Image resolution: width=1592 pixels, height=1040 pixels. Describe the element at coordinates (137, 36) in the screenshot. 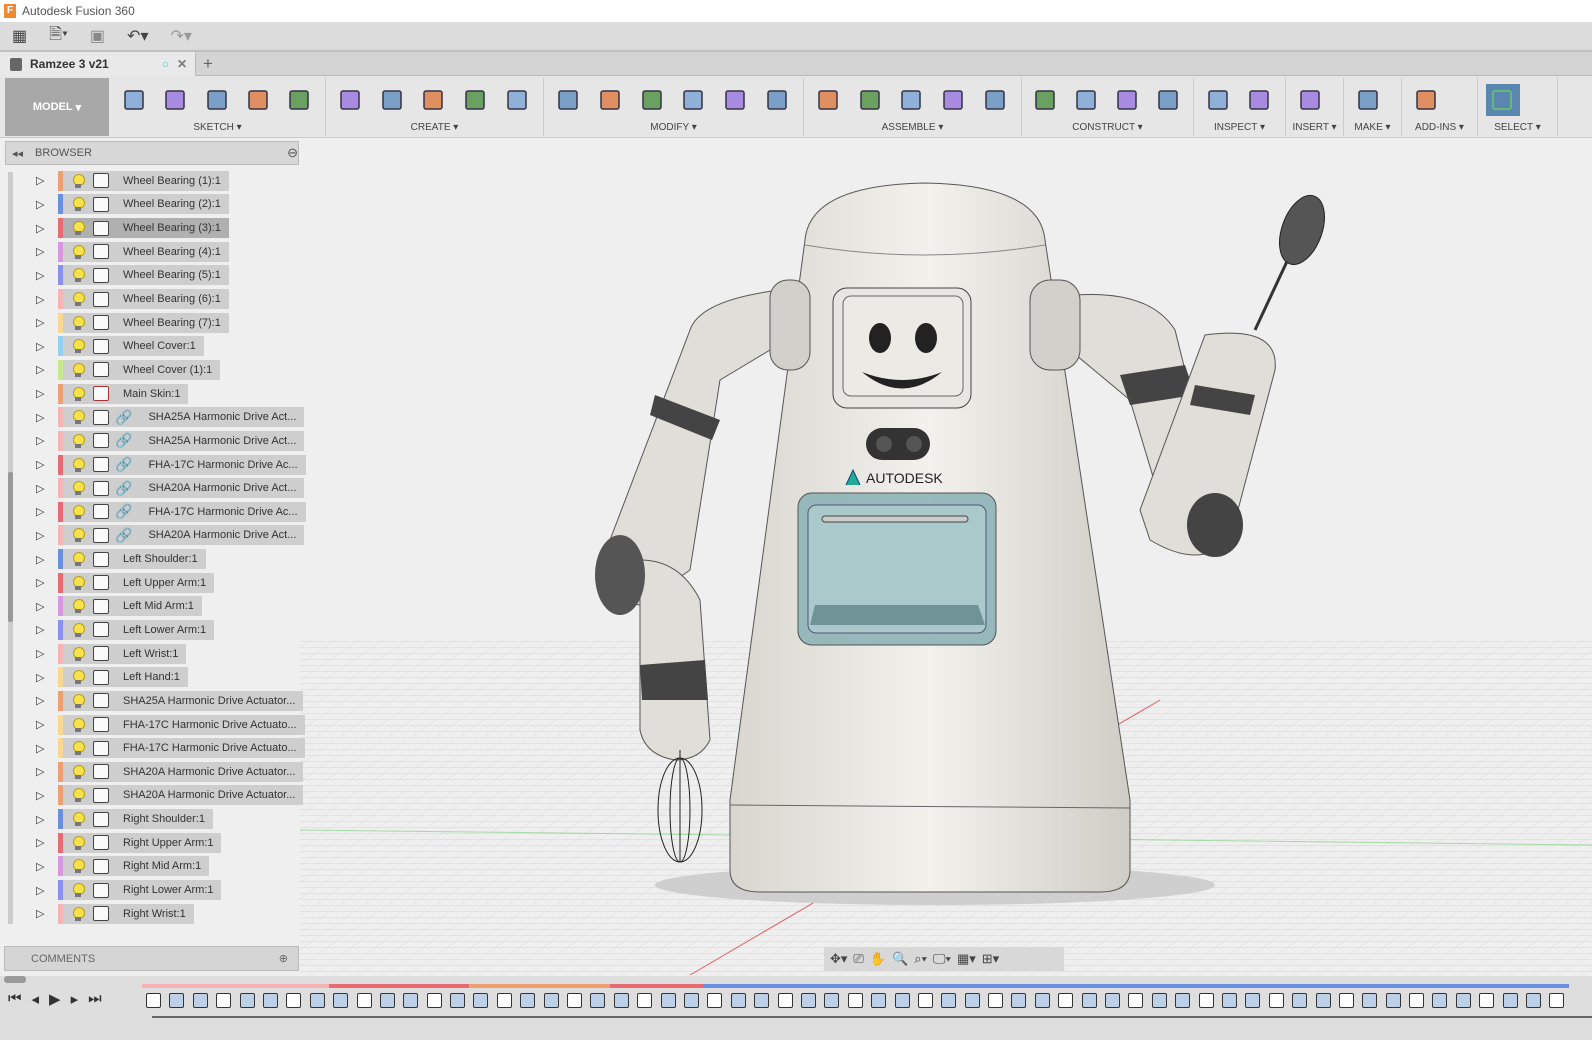

I see `undo-icon: ↶▾` at that location.